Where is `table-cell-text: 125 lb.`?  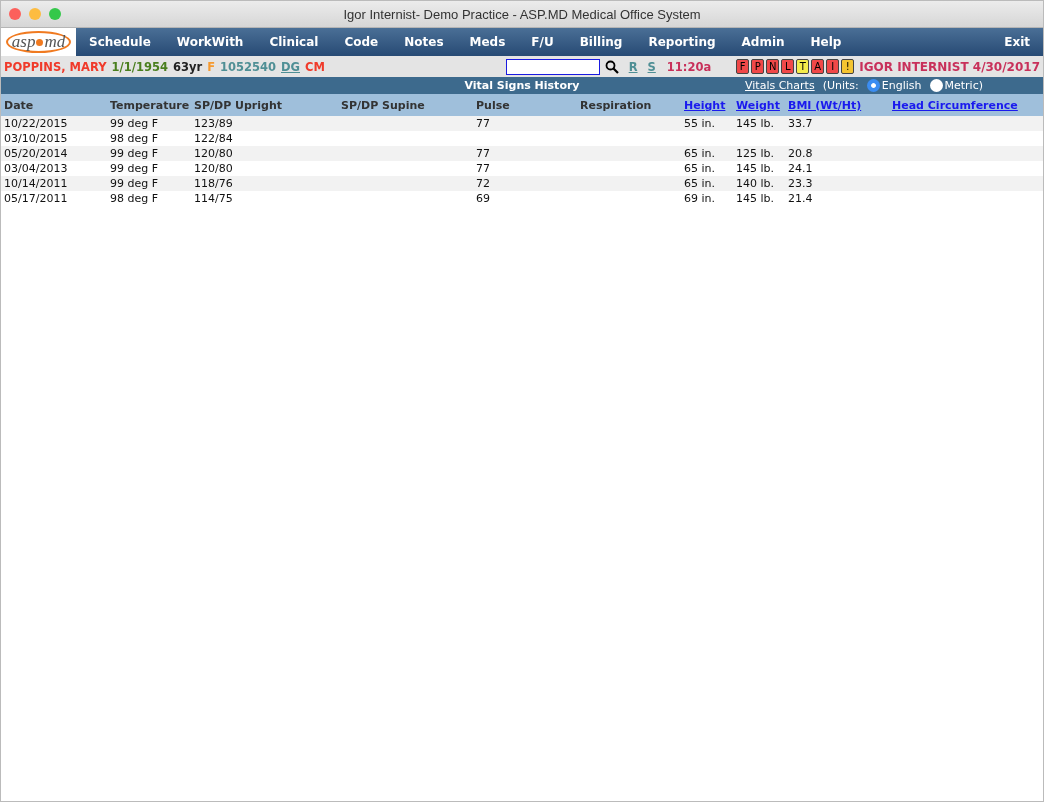 table-cell-text: 125 lb. is located at coordinates (756, 153).